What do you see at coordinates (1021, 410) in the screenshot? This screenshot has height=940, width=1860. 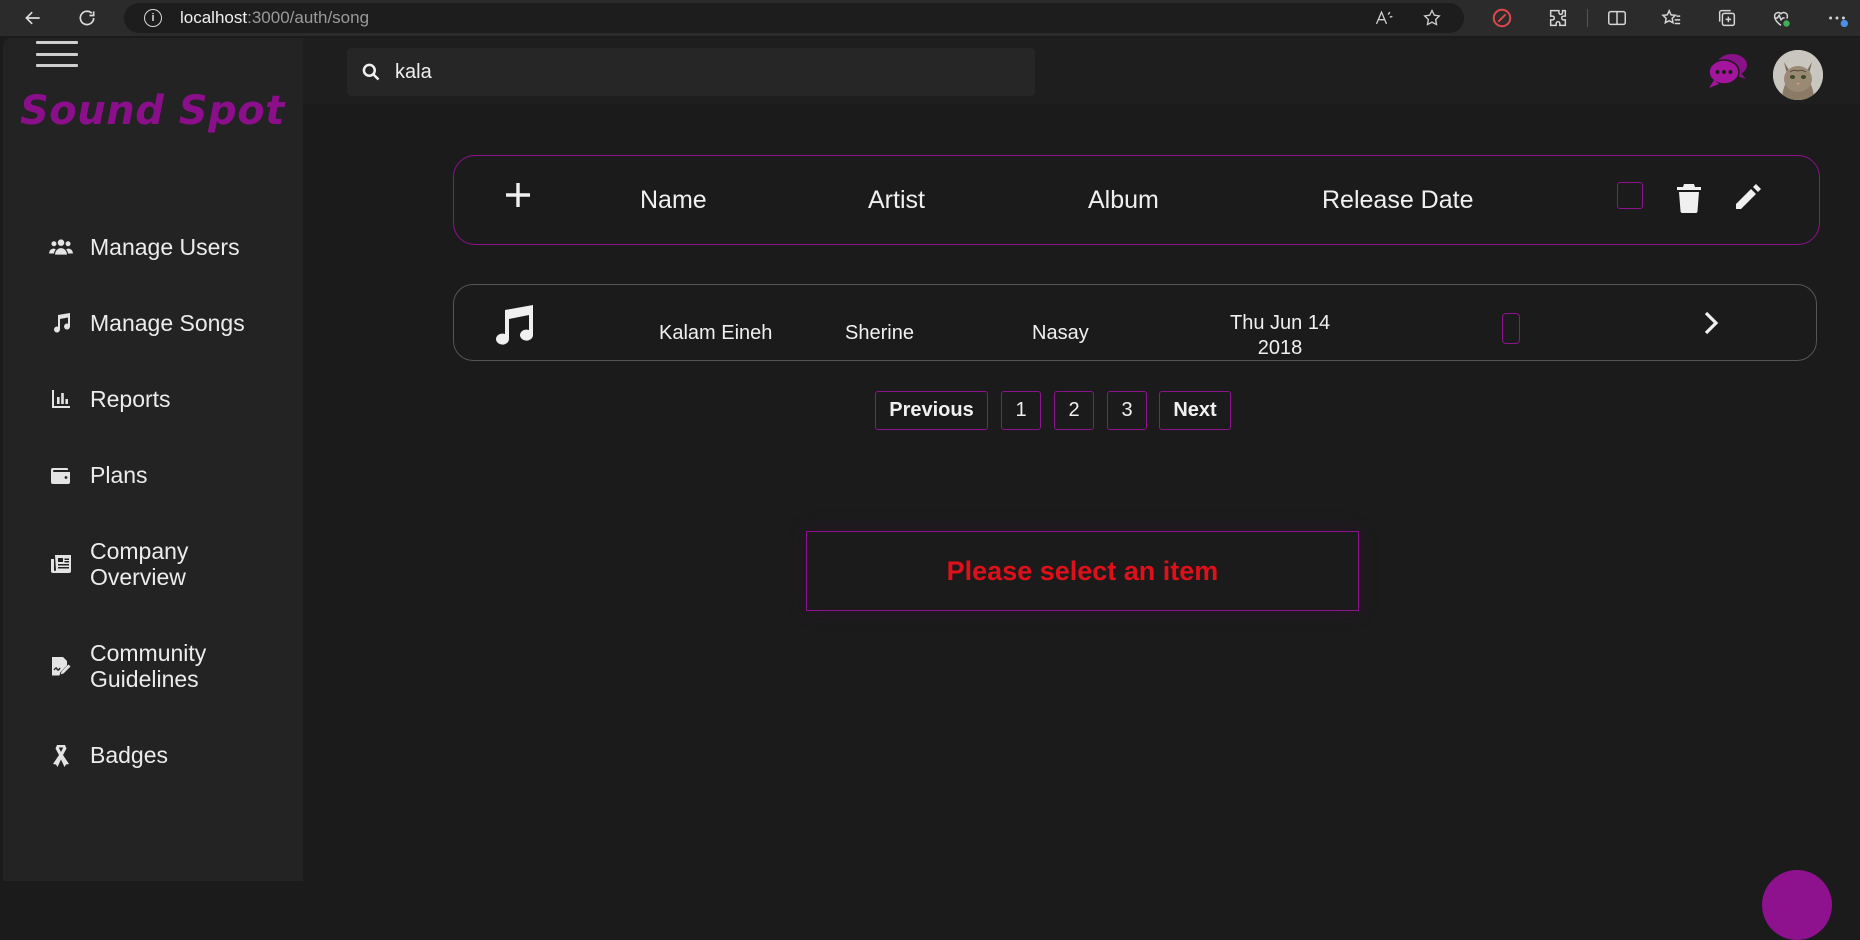 I see `page-1-button: 1` at bounding box center [1021, 410].